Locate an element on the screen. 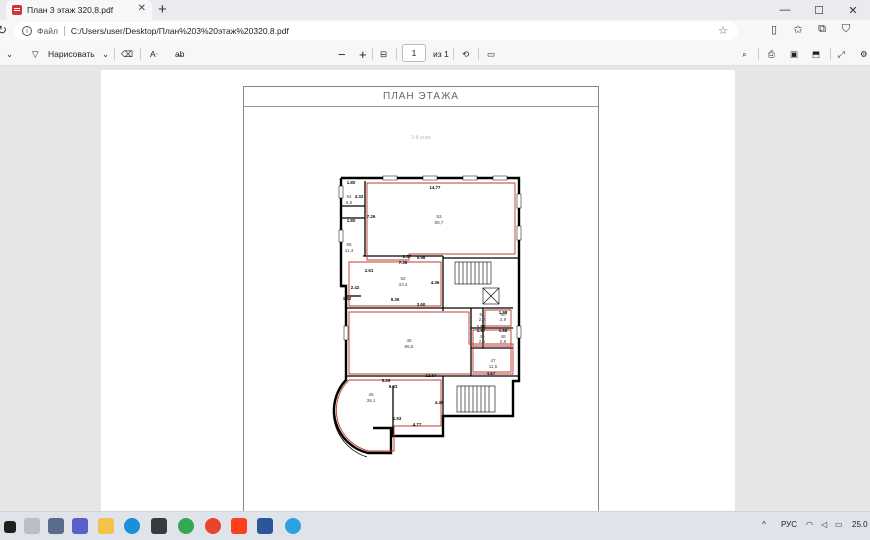  dimension-label: 14.77 is located at coordinates (436, 187).